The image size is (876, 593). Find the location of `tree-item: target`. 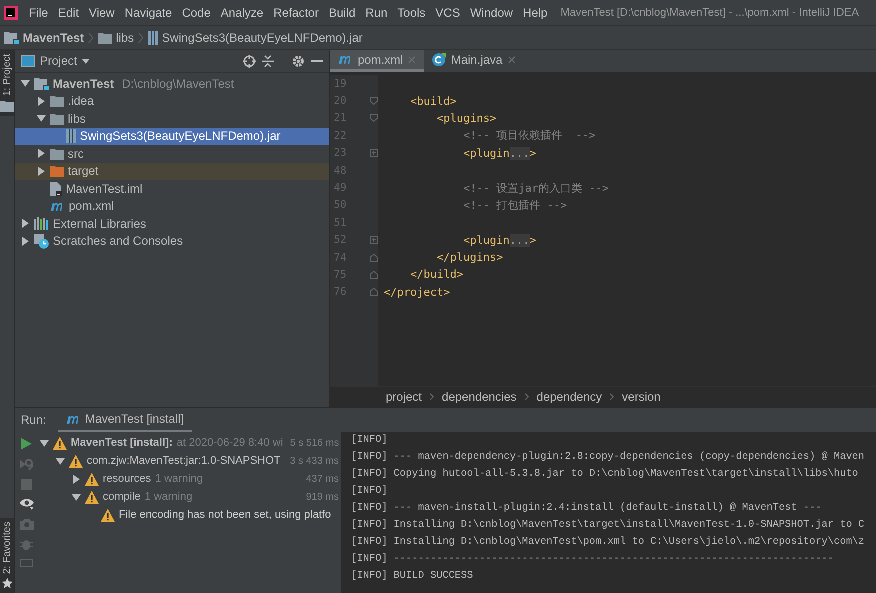

tree-item: target is located at coordinates (172, 171).